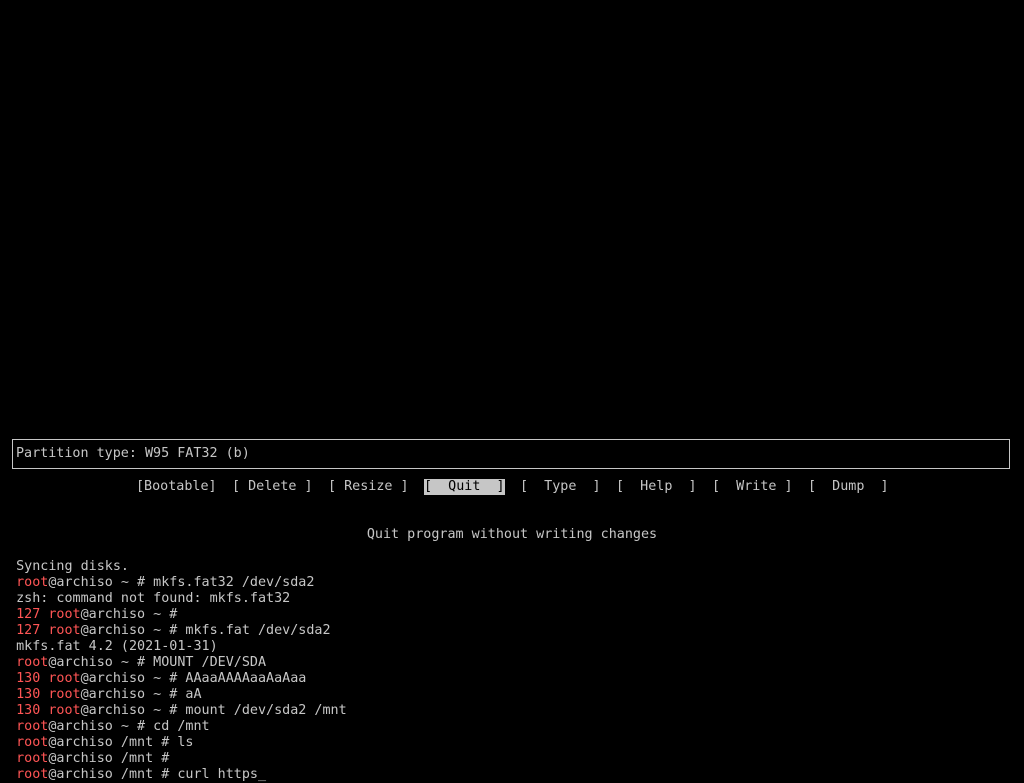 This screenshot has height=783, width=1024. I want to click on terminal-line: root@archiso ~ # mkfs.fat32 /dev/sda2, so click(157, 574).